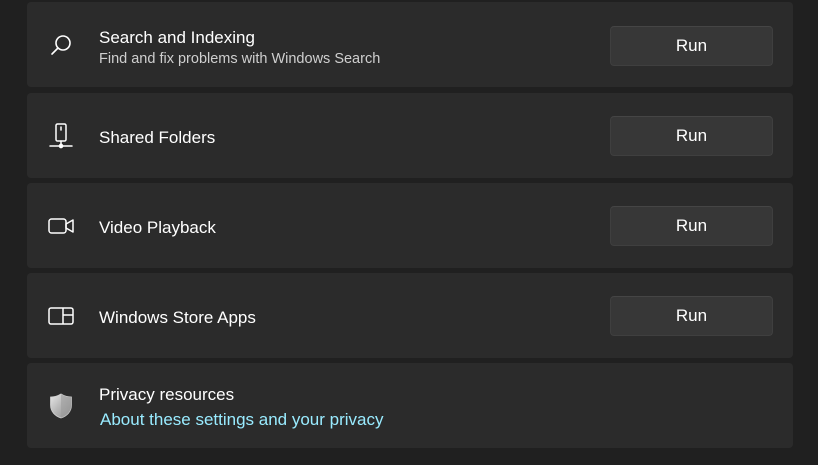 The height and width of the screenshot is (465, 818). Describe the element at coordinates (61, 316) in the screenshot. I see `store-apps-icon` at that location.